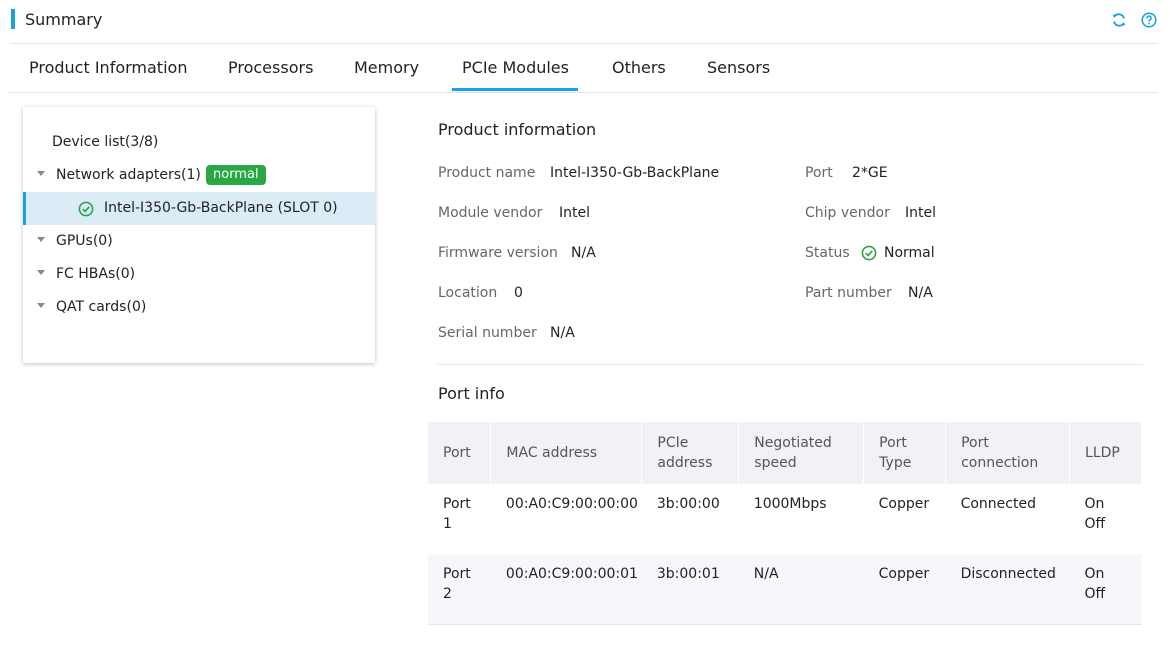 Image resolution: width=1170 pixels, height=666 pixels. What do you see at coordinates (920, 293) in the screenshot?
I see `part-number-value: N/A` at bounding box center [920, 293].